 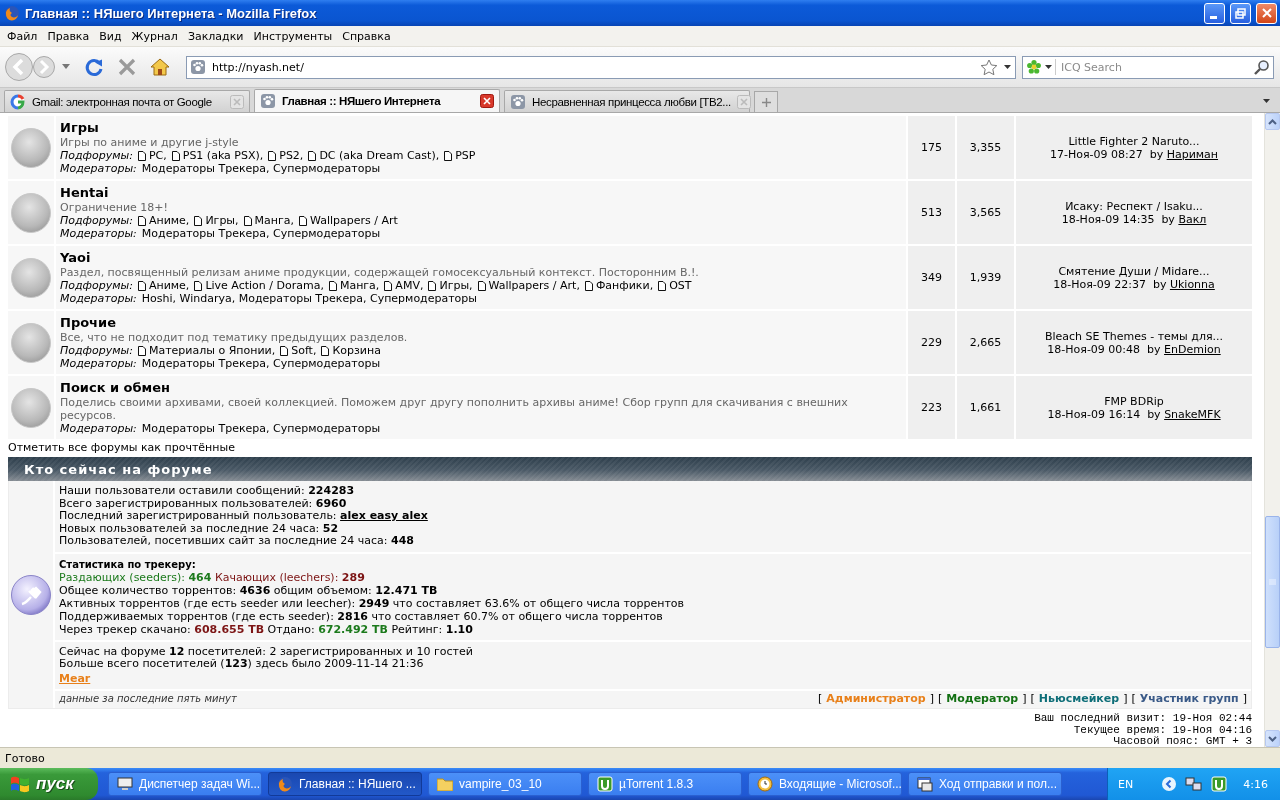 I want to click on start-button: пуск, so click(x=49, y=784).